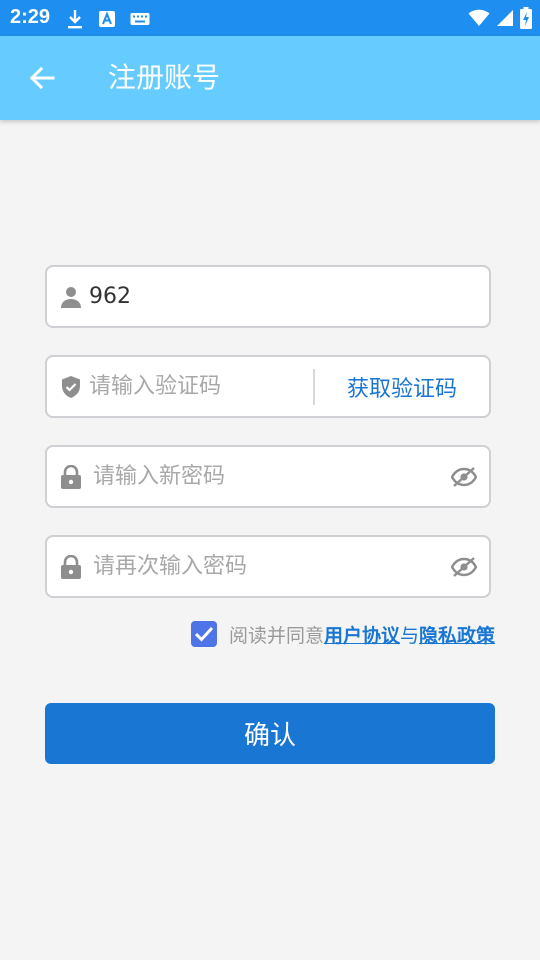  I want to click on status-system-icons, so click(497, 18).